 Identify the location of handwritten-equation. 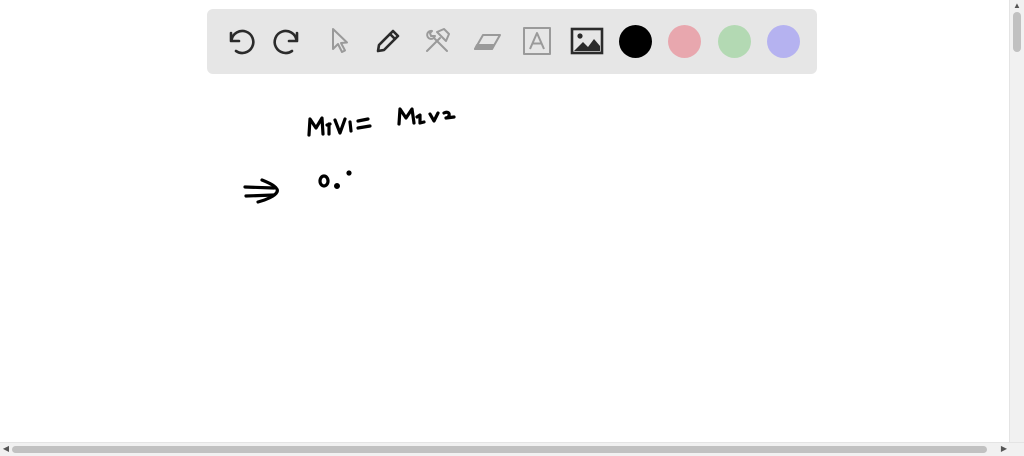
(381, 122).